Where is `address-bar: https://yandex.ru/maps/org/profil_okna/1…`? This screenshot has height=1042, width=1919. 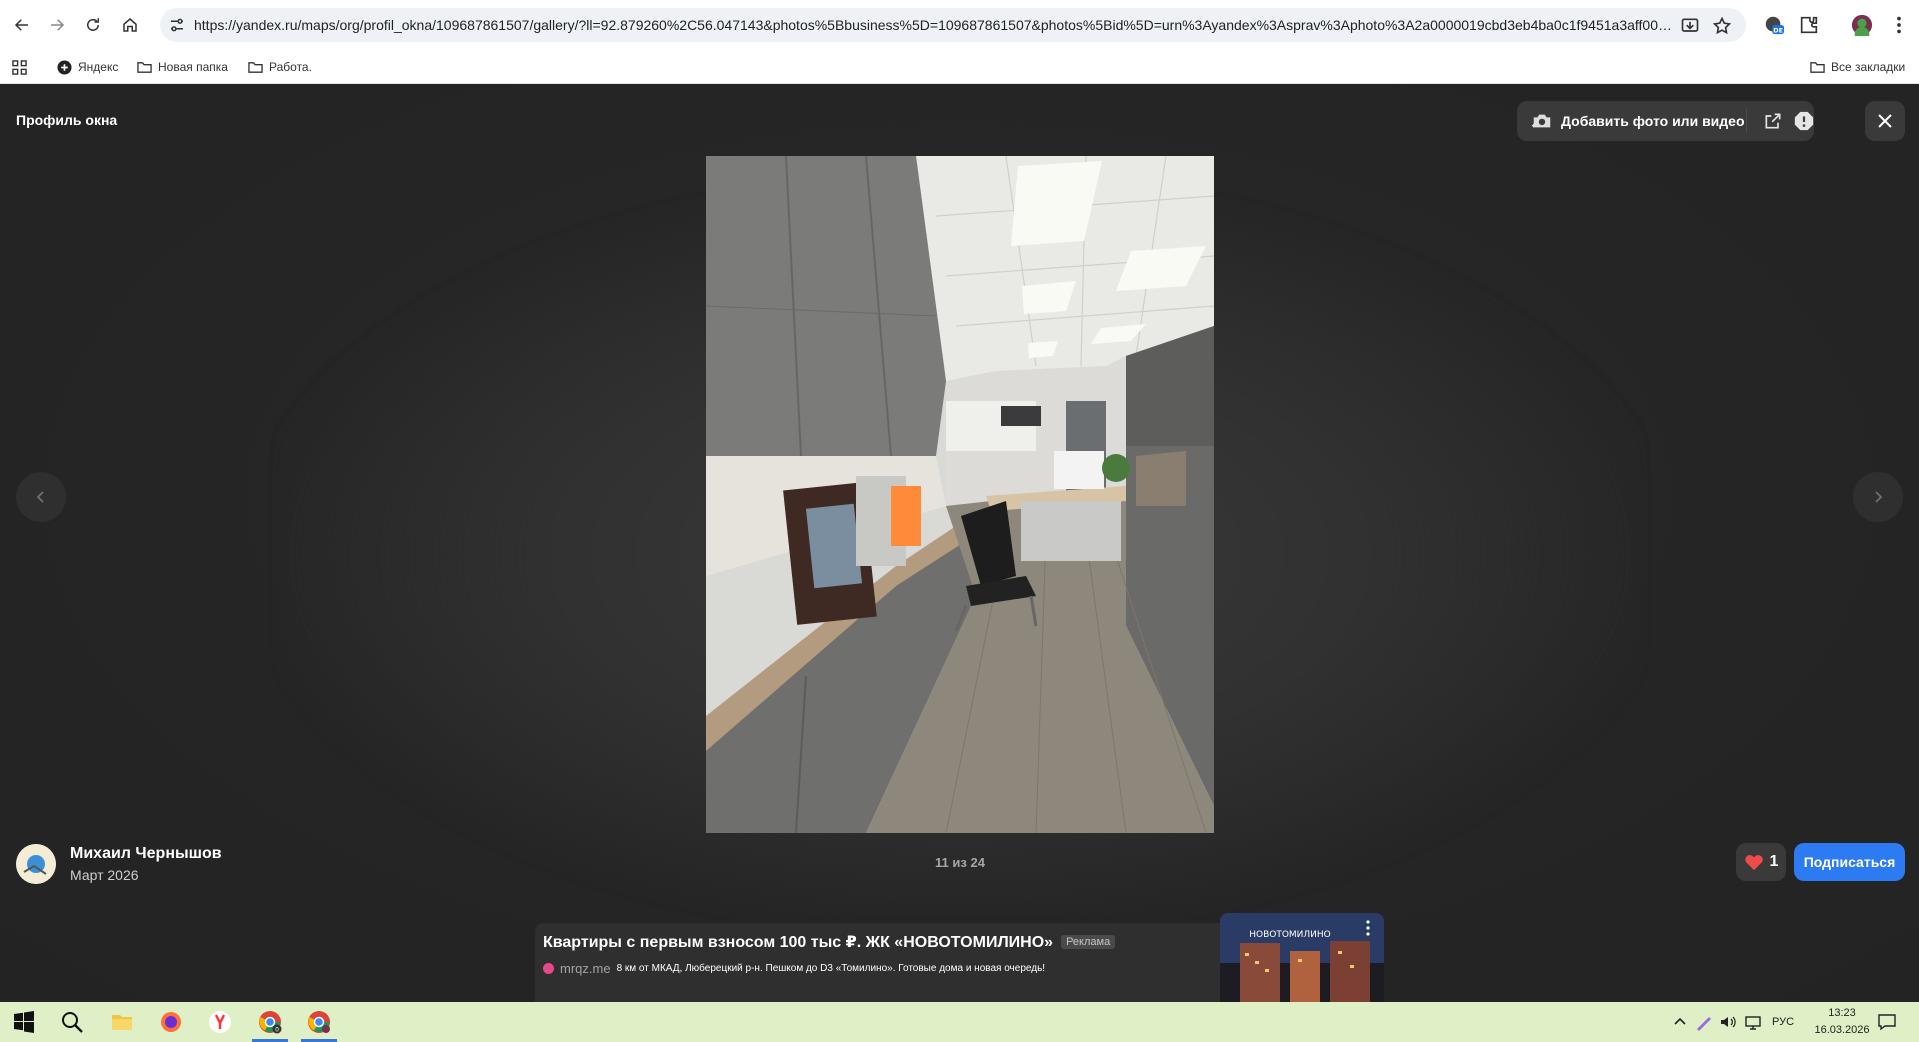 address-bar: https://yandex.ru/maps/org/profil_okna/1… is located at coordinates (953, 25).